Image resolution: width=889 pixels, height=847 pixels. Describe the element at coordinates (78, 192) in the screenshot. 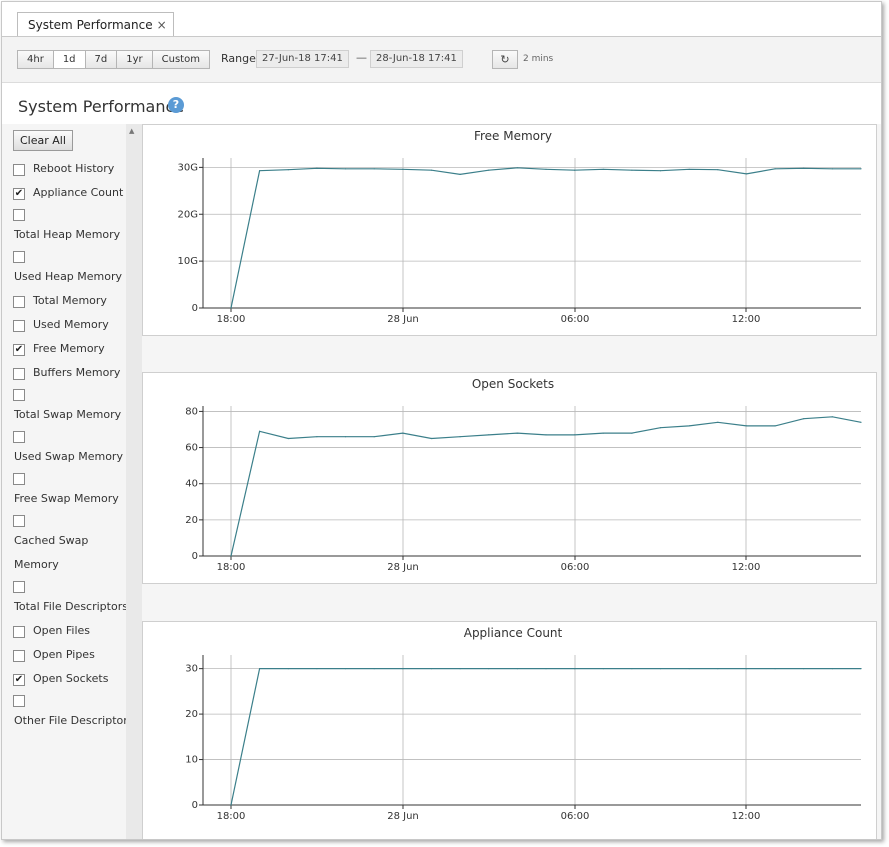

I see `appliance-count-label: Appliance Count` at that location.